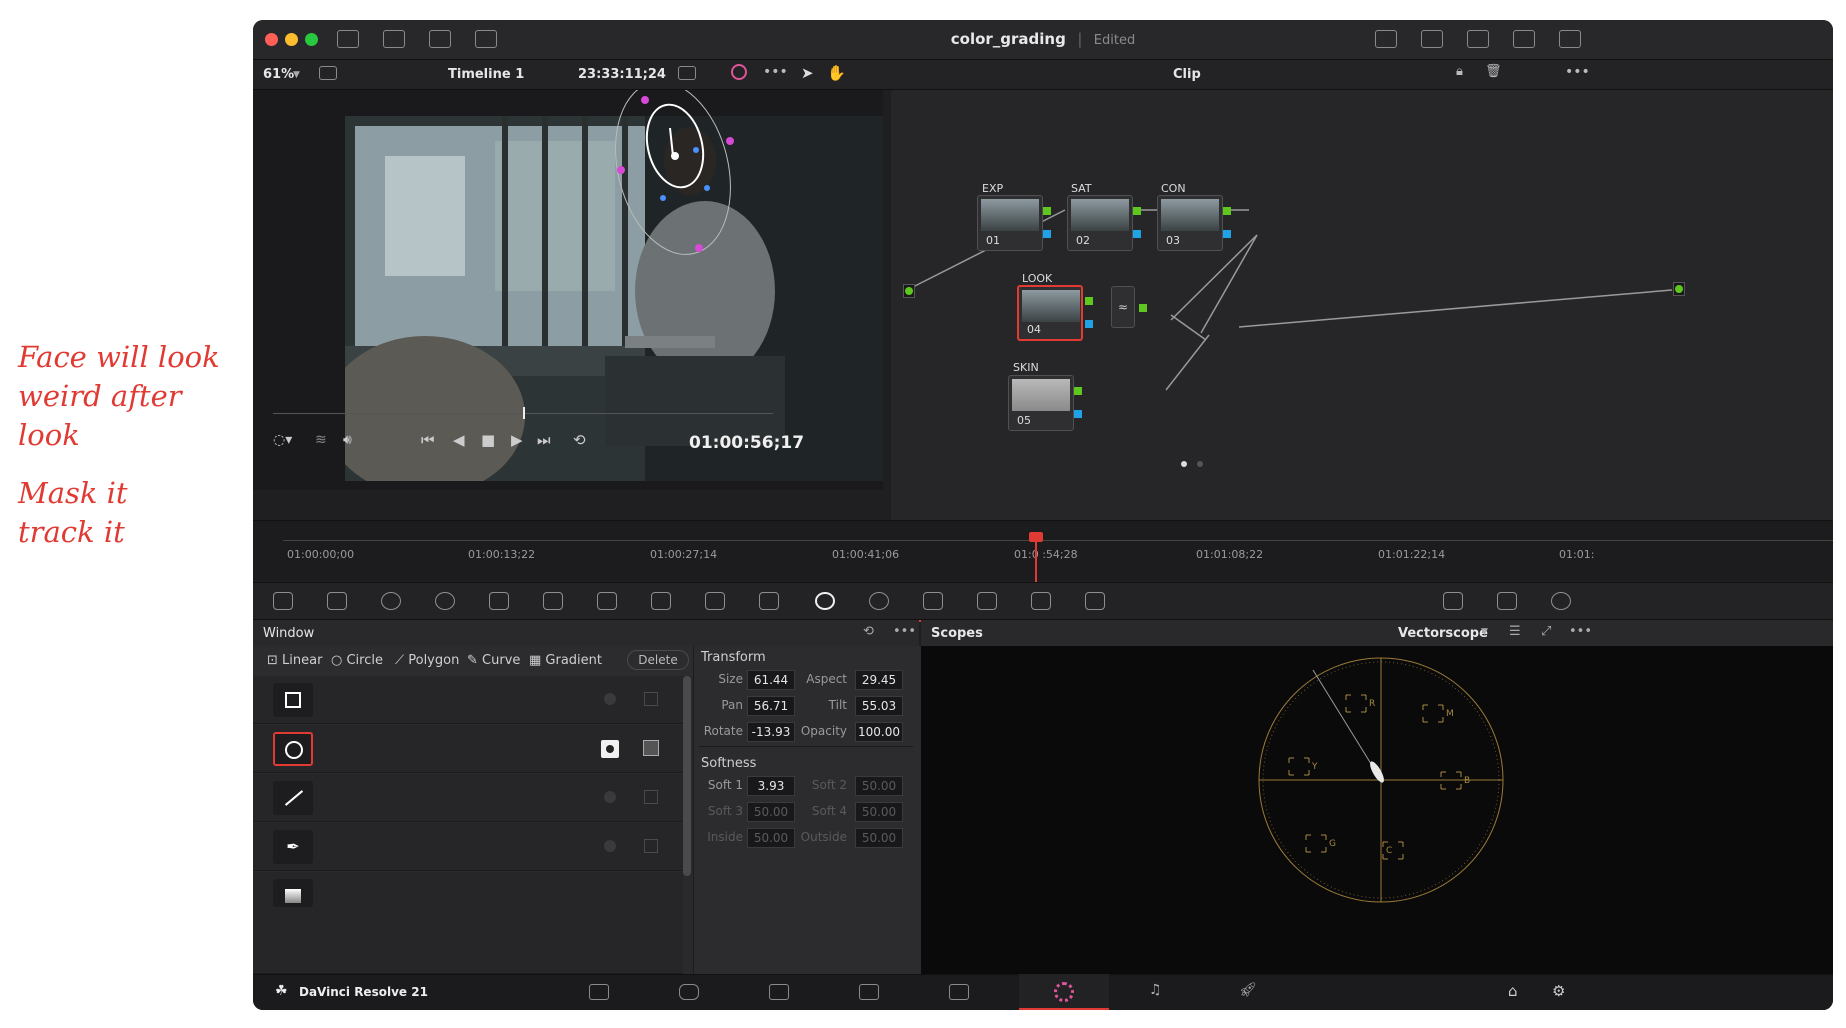 The height and width of the screenshot is (1028, 1846). I want to click on viewer-playhead, so click(524, 413).